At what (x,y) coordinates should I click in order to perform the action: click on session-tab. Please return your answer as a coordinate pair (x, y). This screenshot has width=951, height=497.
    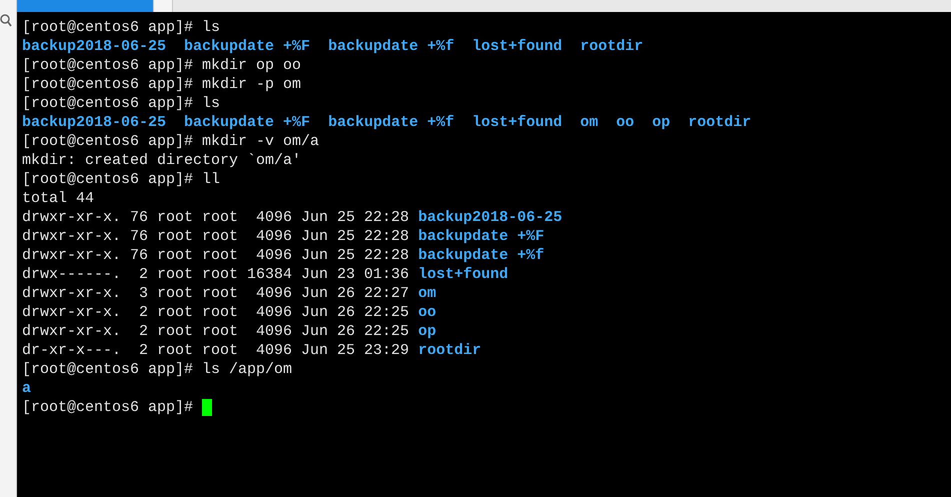
    Looking at the image, I should click on (85, 6).